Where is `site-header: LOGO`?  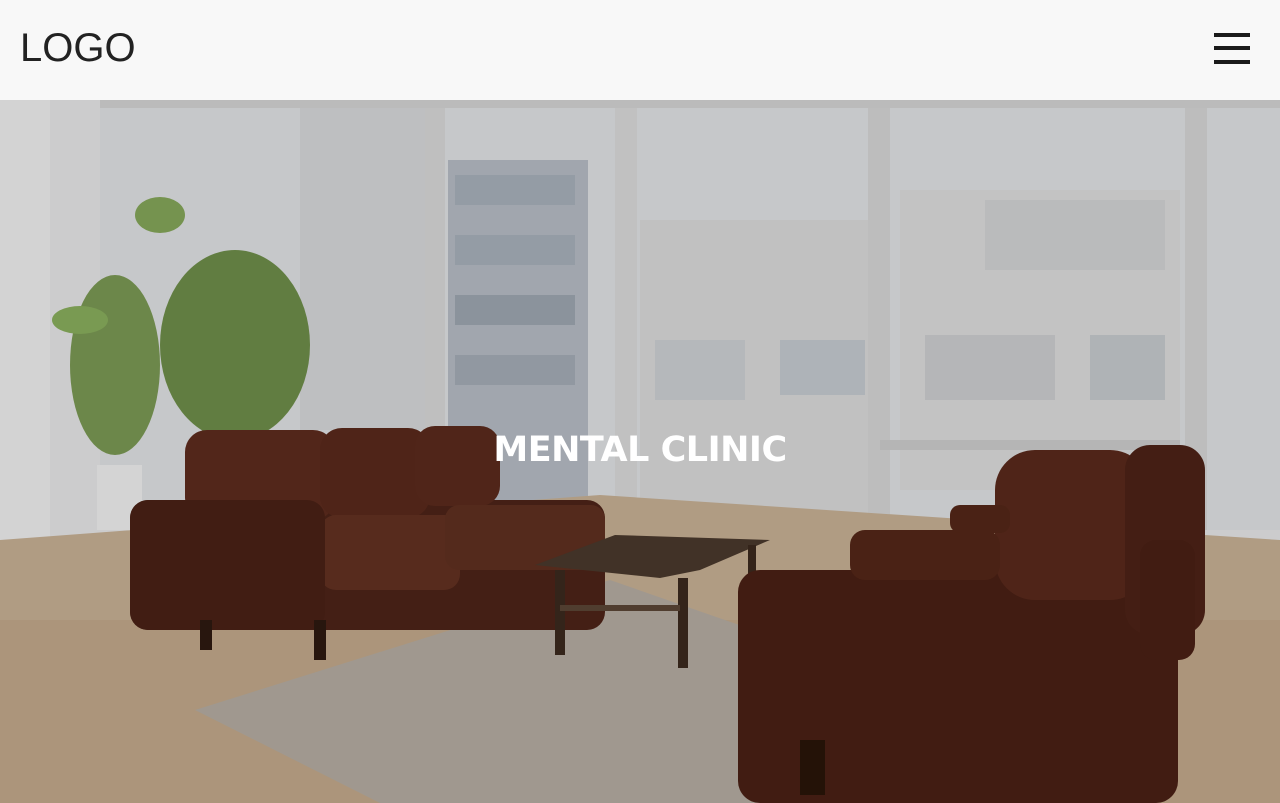
site-header: LOGO is located at coordinates (640, 50).